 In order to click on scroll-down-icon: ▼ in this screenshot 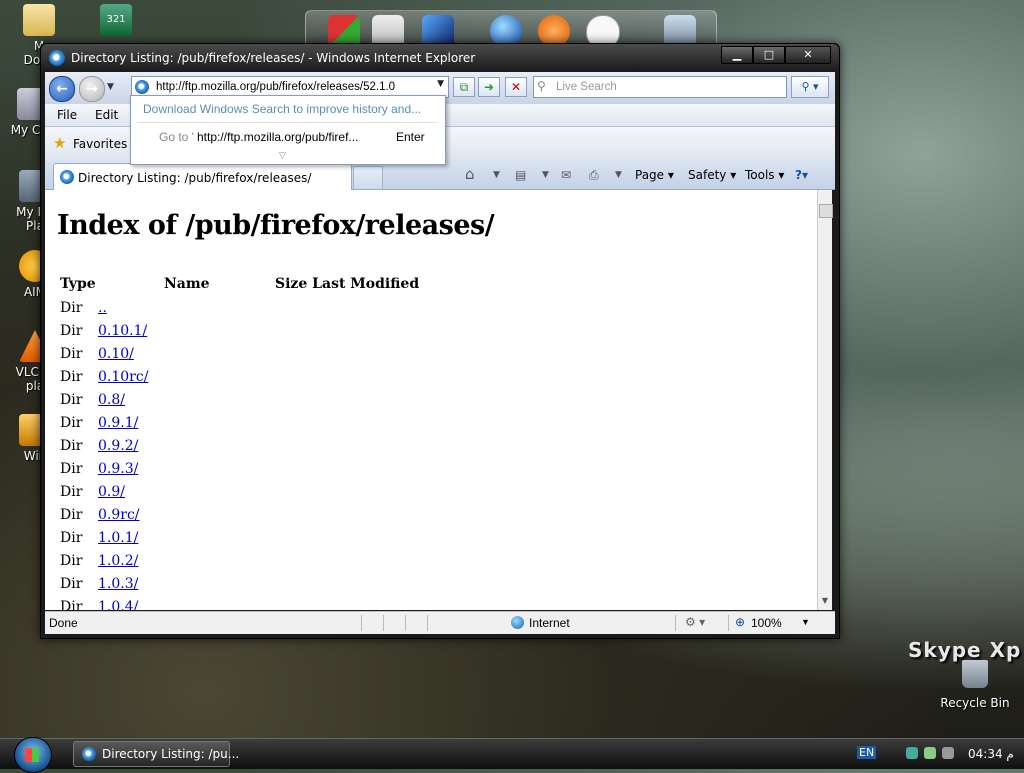, I will do `click(825, 602)`.